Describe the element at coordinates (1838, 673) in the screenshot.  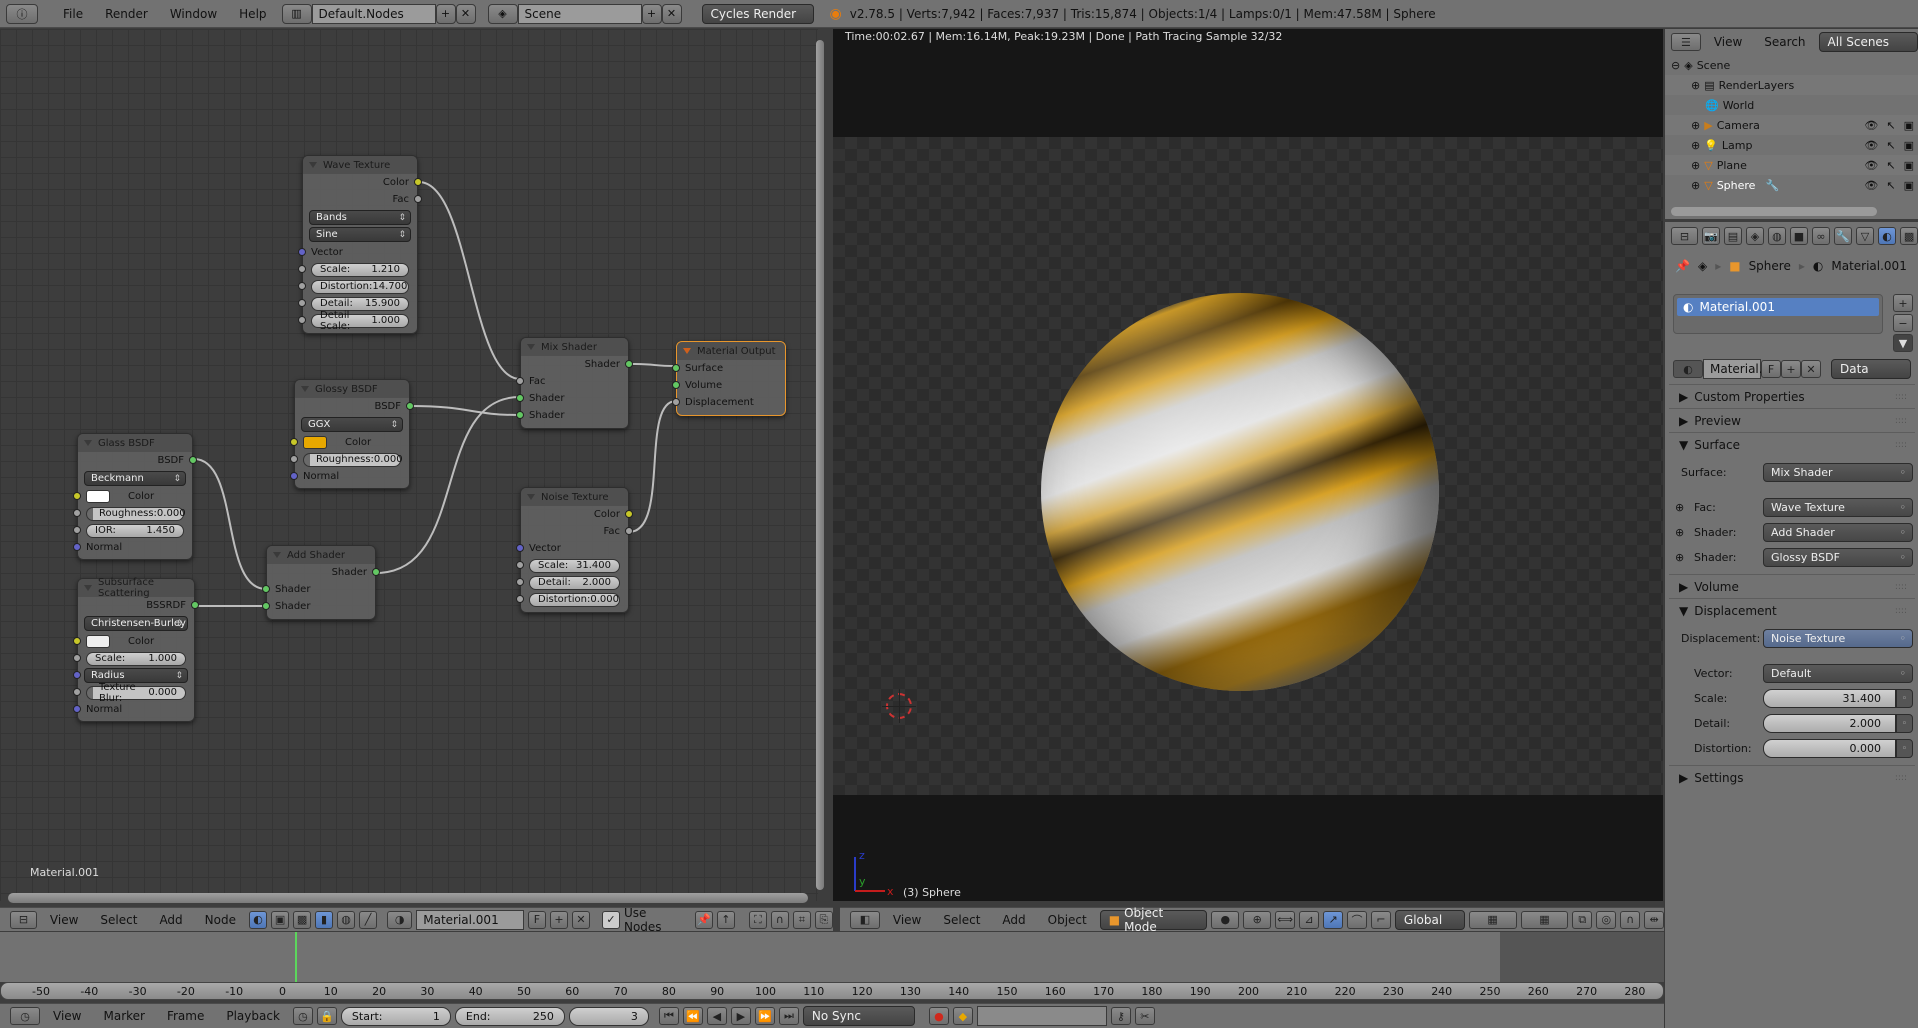
I see `vector-input-select: Default` at that location.